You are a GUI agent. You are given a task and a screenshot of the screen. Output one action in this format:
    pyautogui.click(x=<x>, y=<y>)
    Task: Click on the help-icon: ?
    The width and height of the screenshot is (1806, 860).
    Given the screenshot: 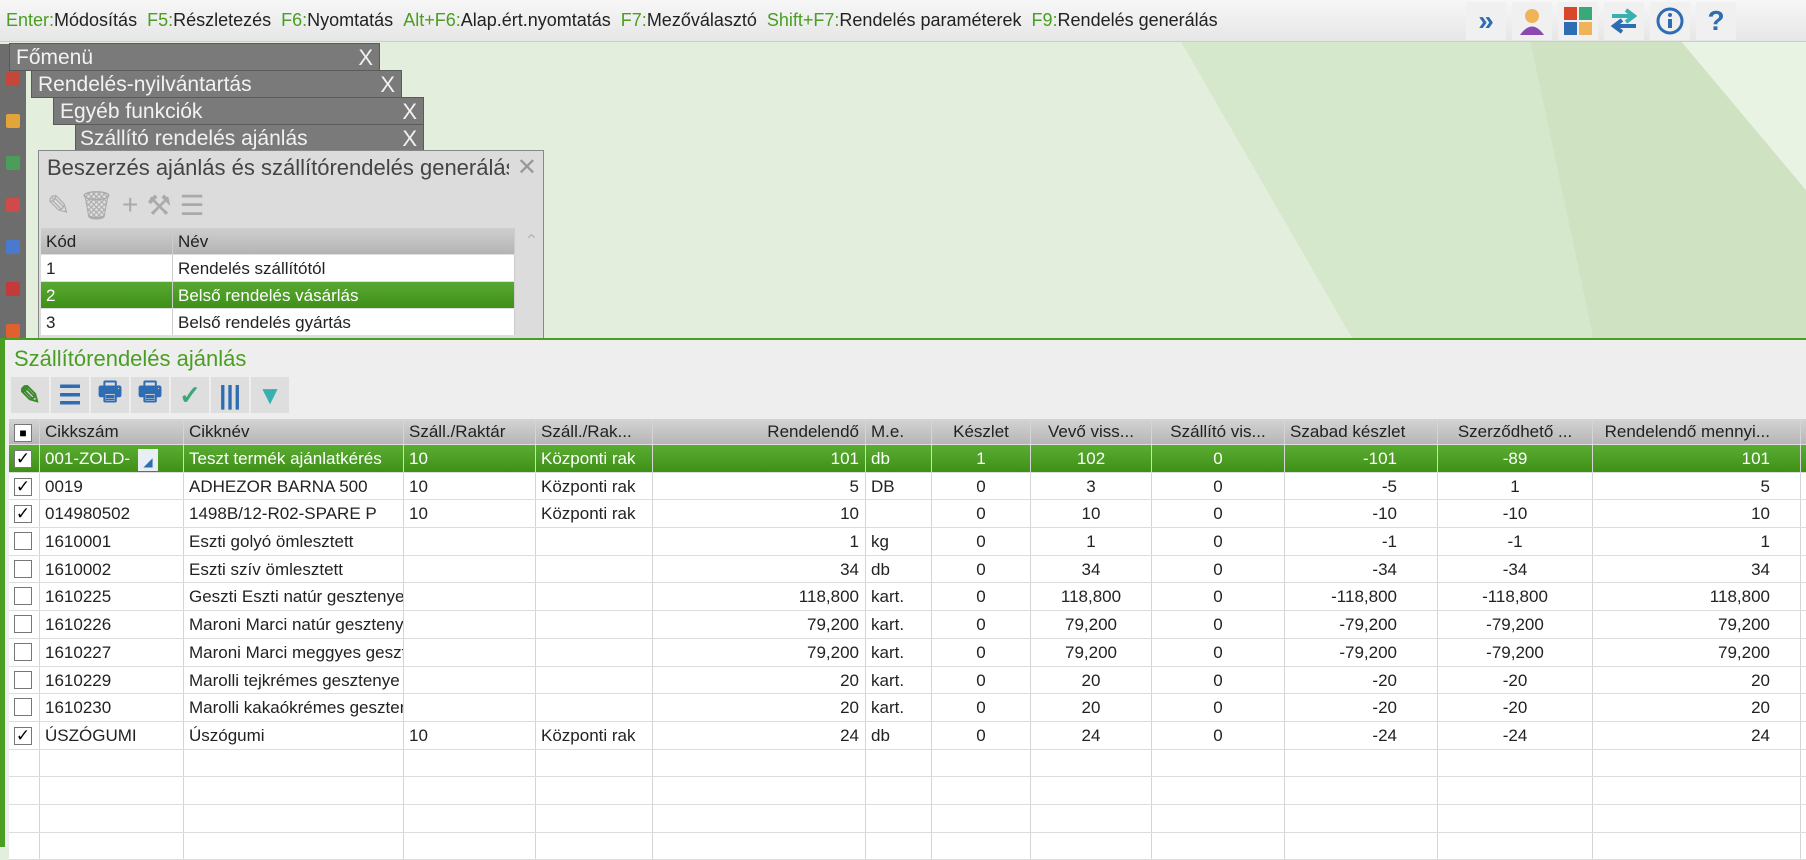 What is the action you would take?
    pyautogui.click(x=1716, y=21)
    